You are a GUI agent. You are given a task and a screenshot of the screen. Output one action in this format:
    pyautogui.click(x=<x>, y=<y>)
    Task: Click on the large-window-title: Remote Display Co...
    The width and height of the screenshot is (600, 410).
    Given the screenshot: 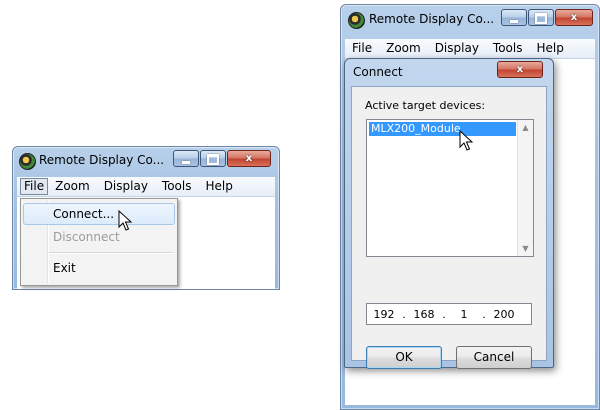 What is the action you would take?
    pyautogui.click(x=432, y=19)
    